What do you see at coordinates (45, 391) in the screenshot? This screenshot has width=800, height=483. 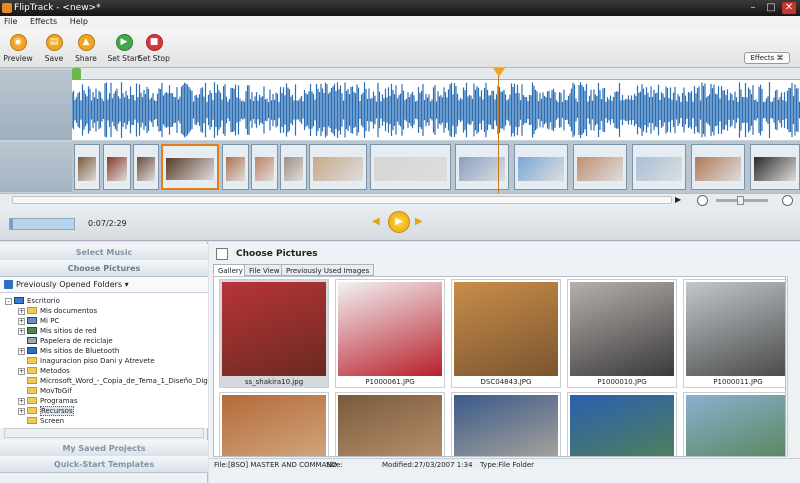 I see `tree-item: MovToGif` at bounding box center [45, 391].